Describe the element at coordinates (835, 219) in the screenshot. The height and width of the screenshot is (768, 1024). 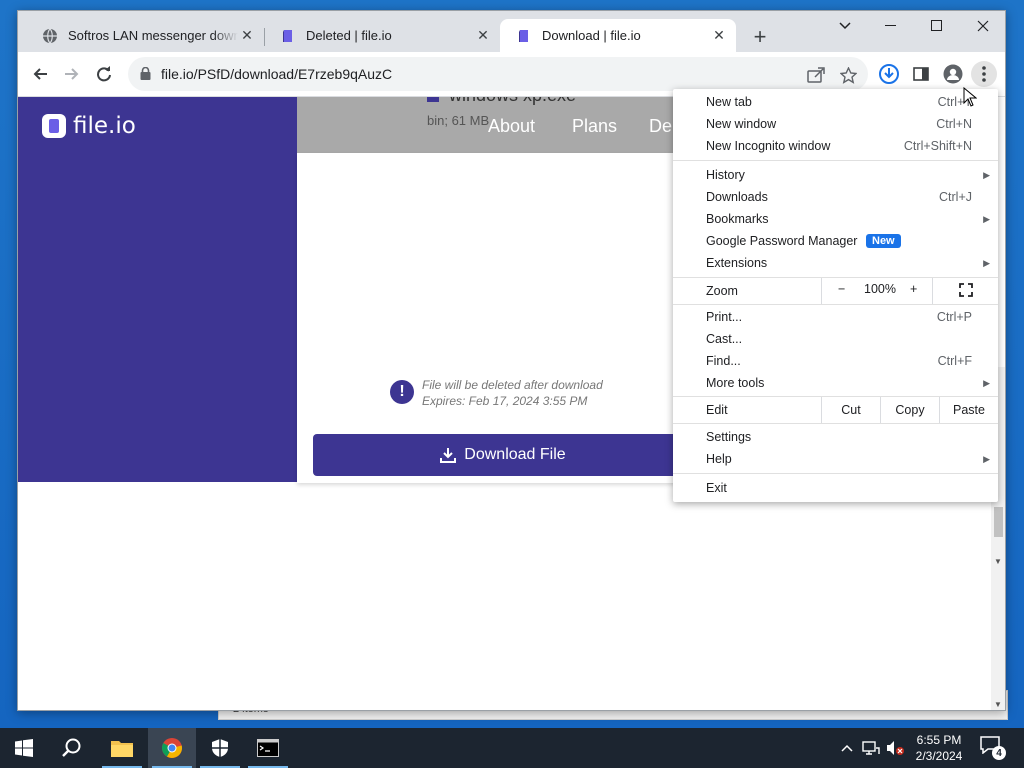
I see `menu-bookmarks: Bookmarks ▶` at that location.